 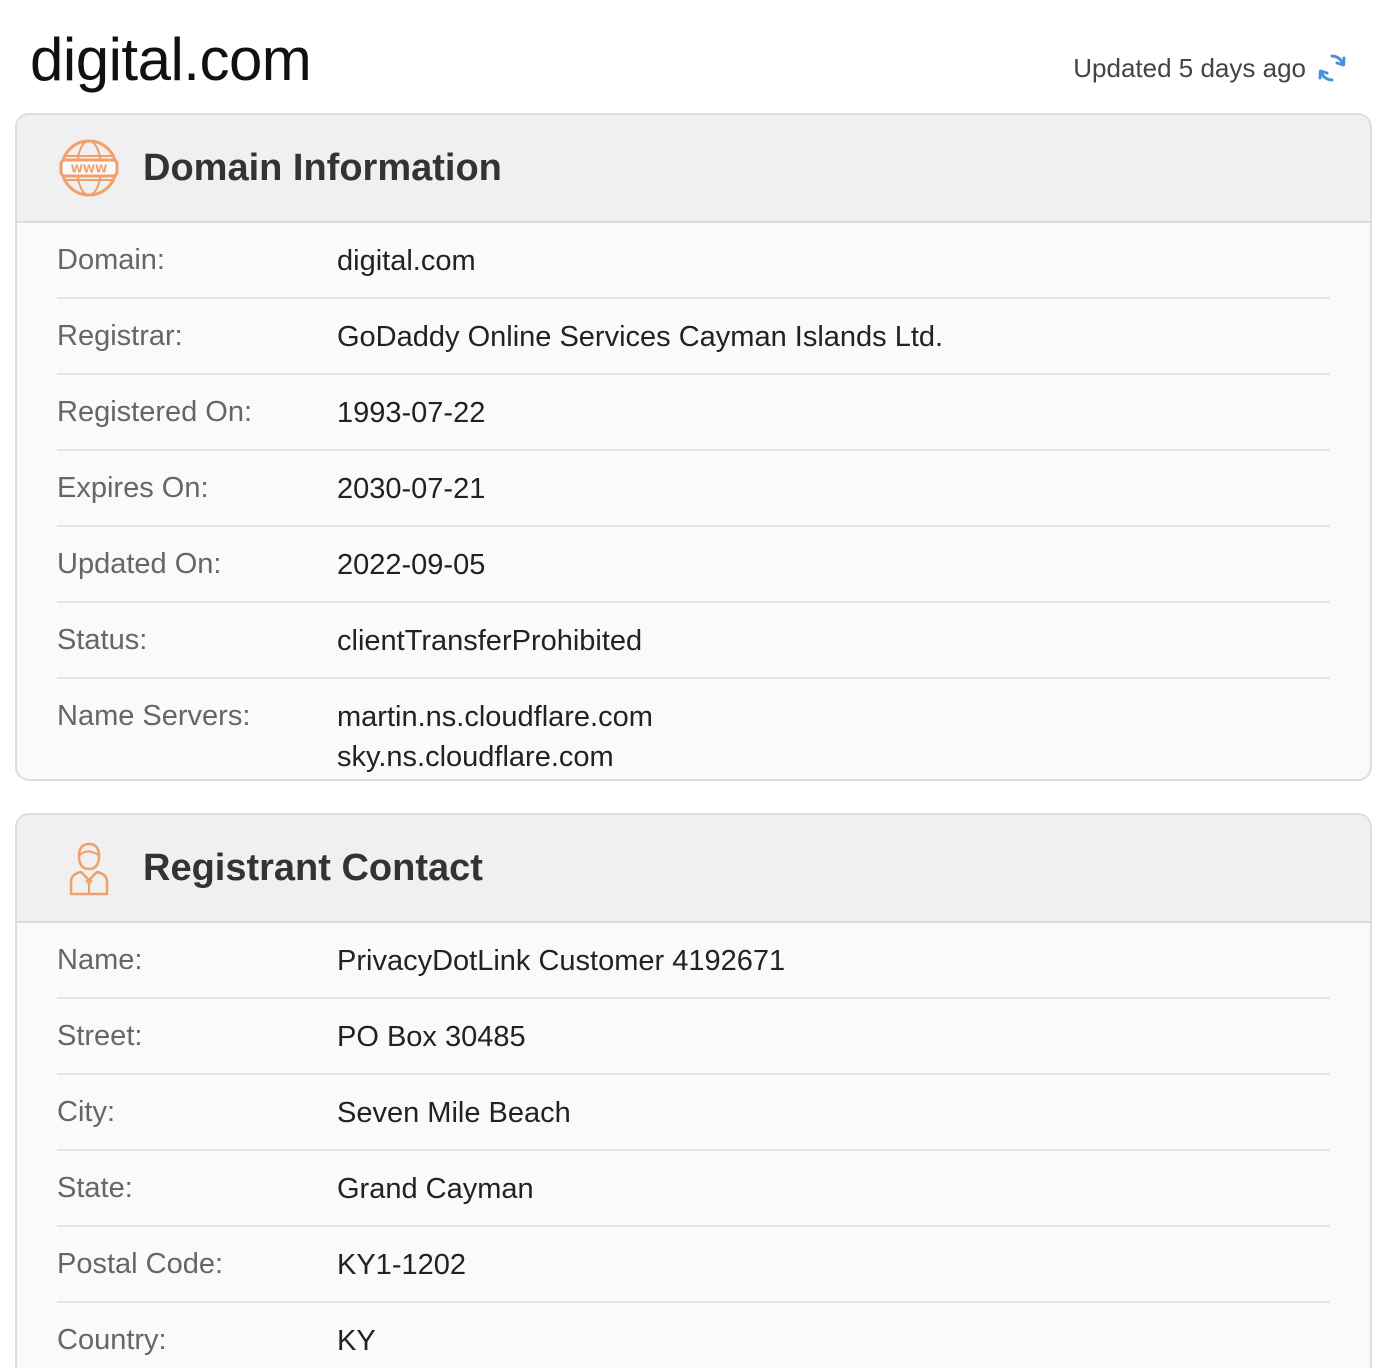 I want to click on row-value: digital.com, so click(x=406, y=261).